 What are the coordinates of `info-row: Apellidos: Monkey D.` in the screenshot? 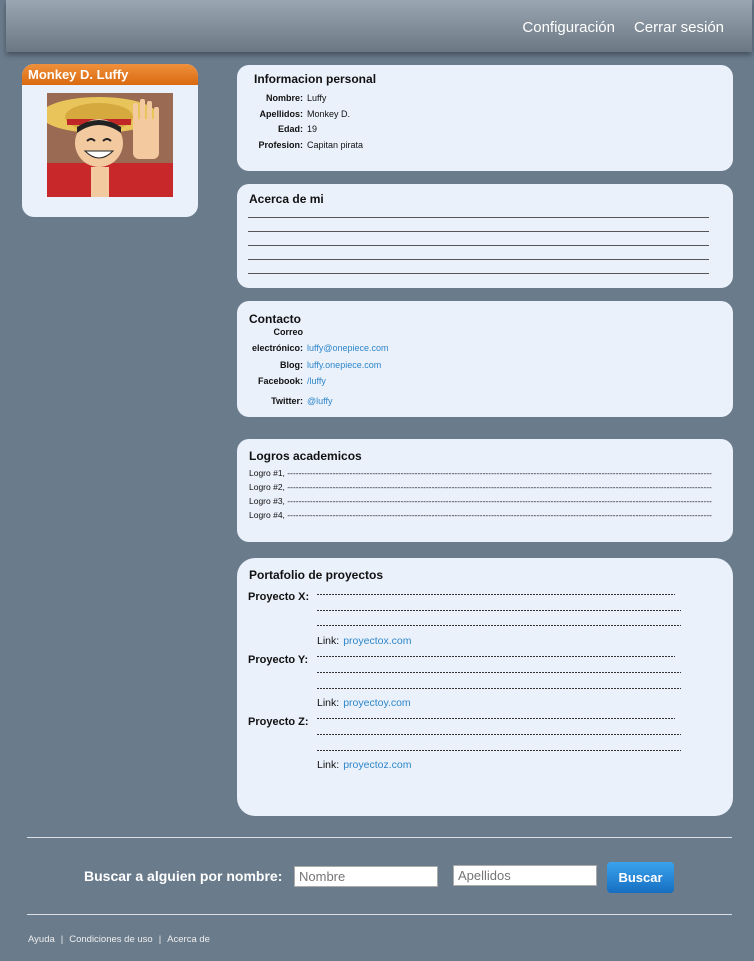 It's located at (302, 115).